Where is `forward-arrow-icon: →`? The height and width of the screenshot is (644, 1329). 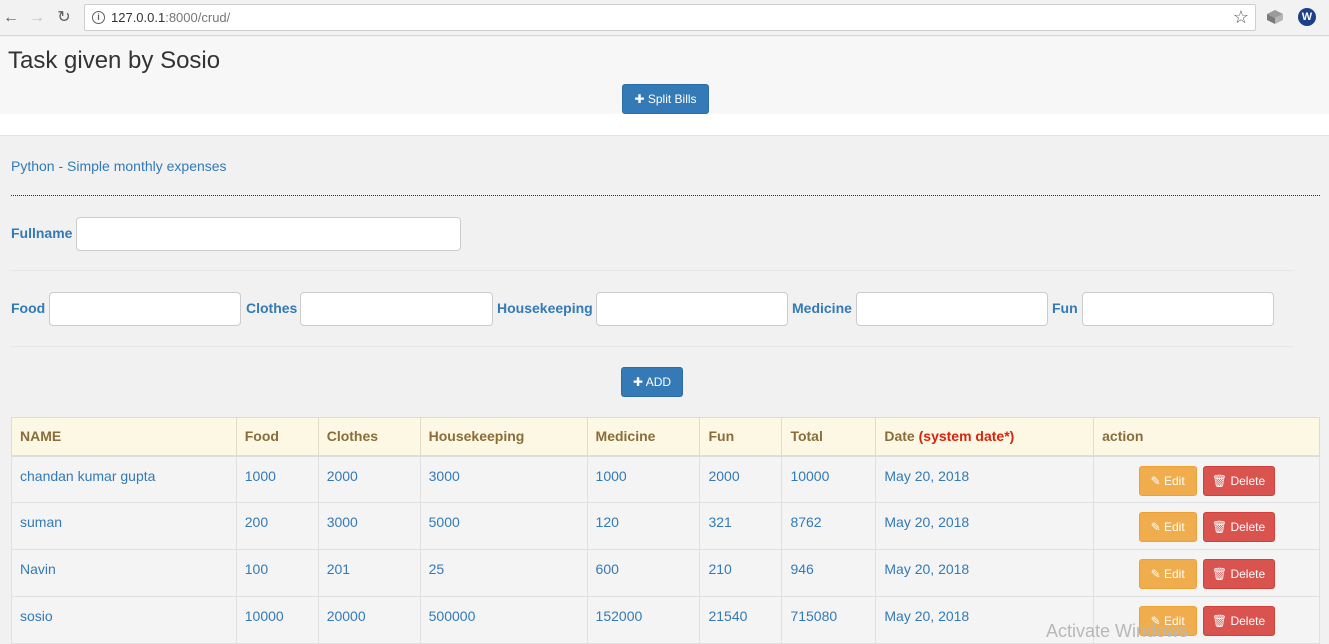
forward-arrow-icon: → is located at coordinates (37, 18).